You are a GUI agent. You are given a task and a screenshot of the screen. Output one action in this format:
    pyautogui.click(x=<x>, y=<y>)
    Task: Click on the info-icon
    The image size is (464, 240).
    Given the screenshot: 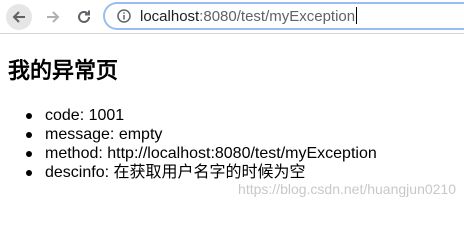 What is the action you would take?
    pyautogui.click(x=124, y=16)
    